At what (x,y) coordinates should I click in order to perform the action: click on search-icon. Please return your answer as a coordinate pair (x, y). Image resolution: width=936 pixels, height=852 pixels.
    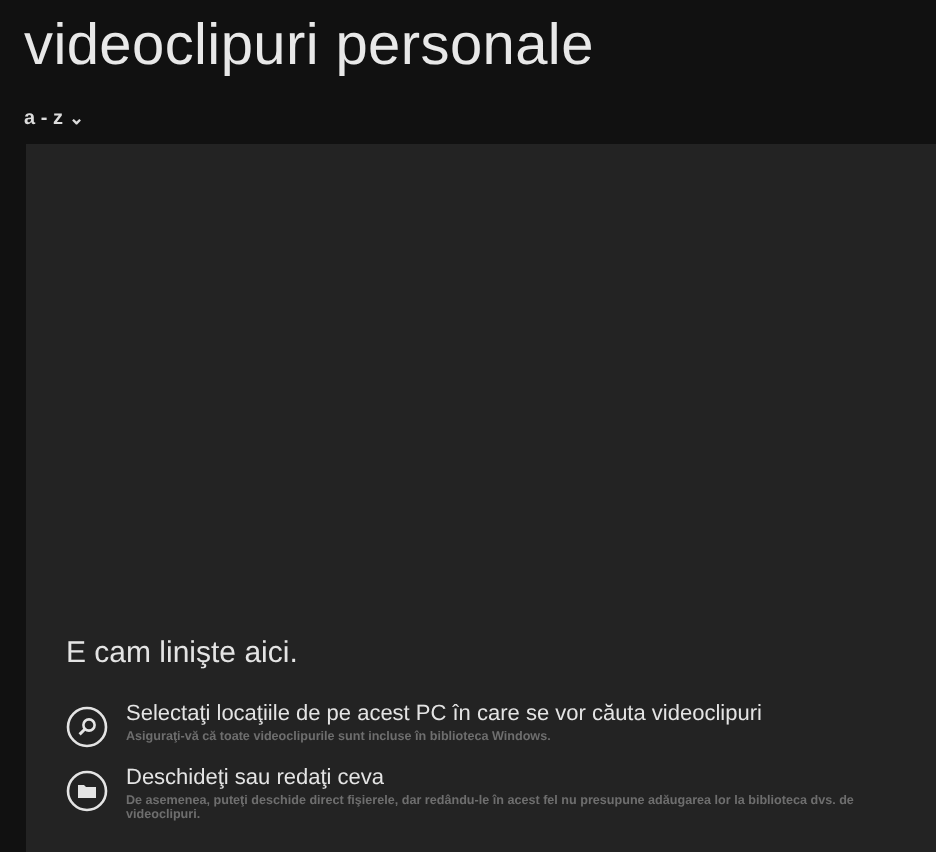
    Looking at the image, I should click on (87, 727).